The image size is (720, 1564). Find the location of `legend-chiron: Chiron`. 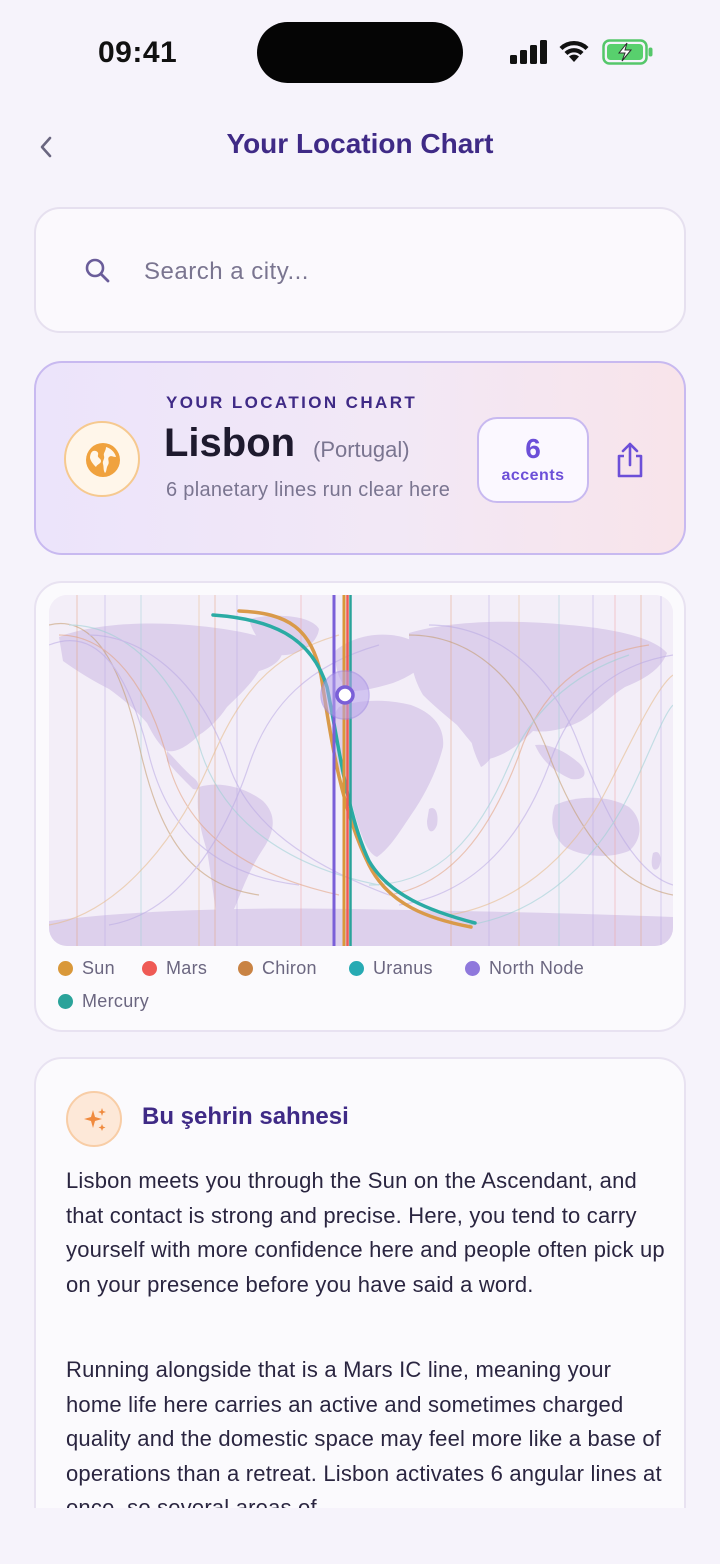

legend-chiron: Chiron is located at coordinates (277, 968).